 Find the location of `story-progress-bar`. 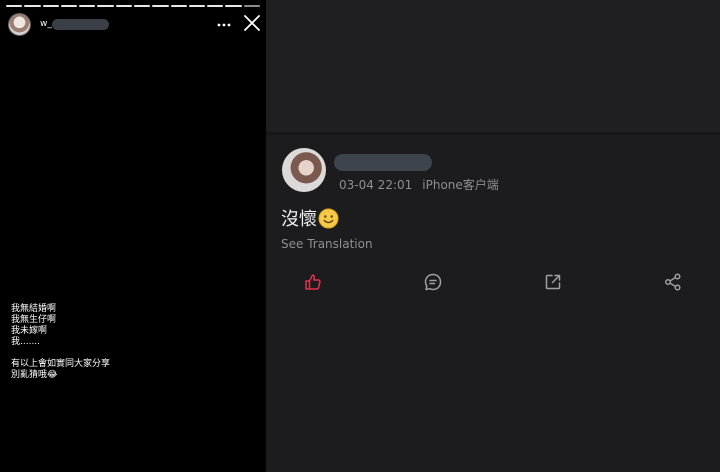

story-progress-bar is located at coordinates (133, 6).